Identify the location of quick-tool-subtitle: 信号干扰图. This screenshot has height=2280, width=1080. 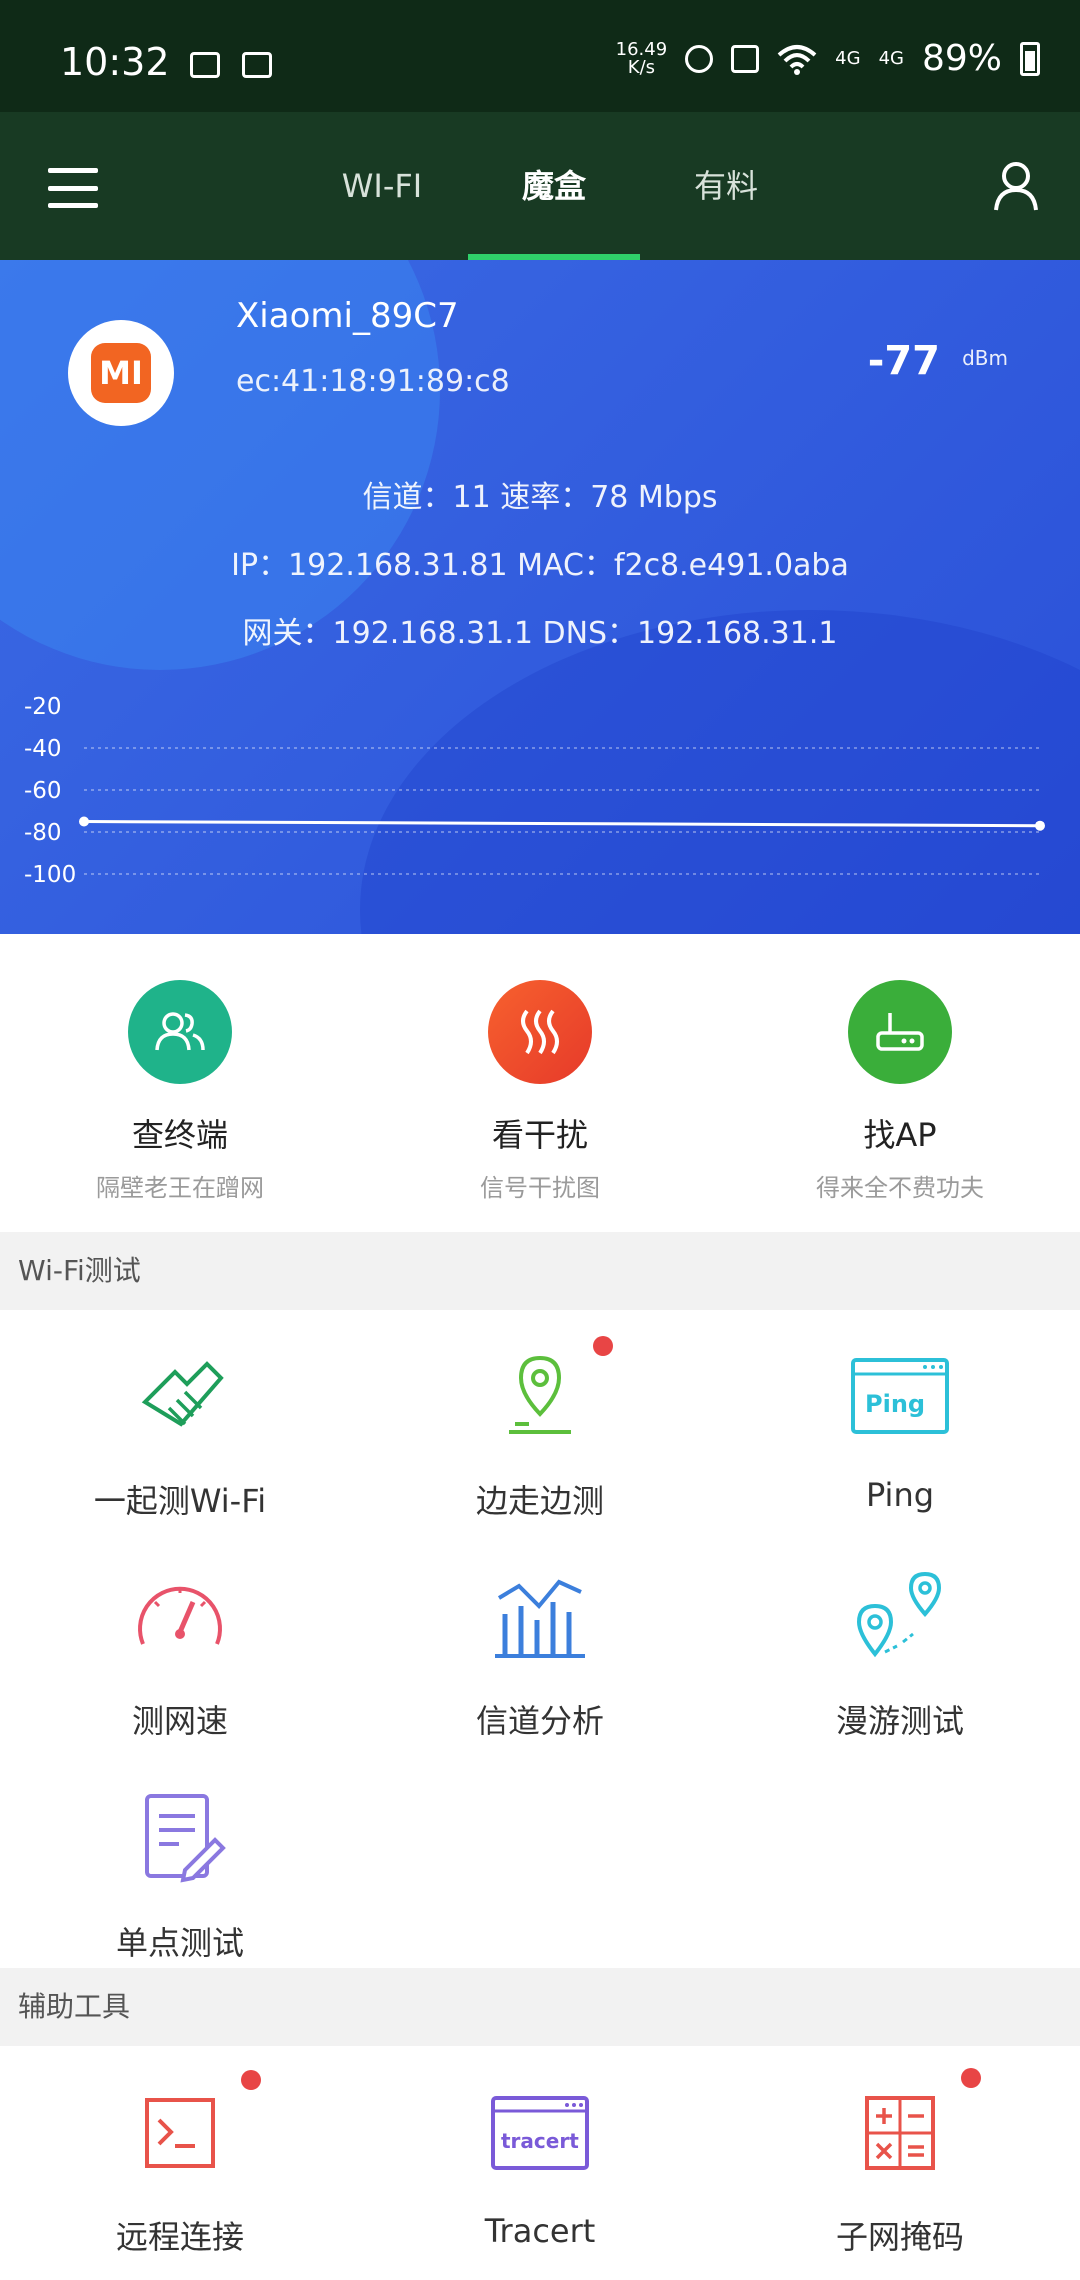
(540, 1188).